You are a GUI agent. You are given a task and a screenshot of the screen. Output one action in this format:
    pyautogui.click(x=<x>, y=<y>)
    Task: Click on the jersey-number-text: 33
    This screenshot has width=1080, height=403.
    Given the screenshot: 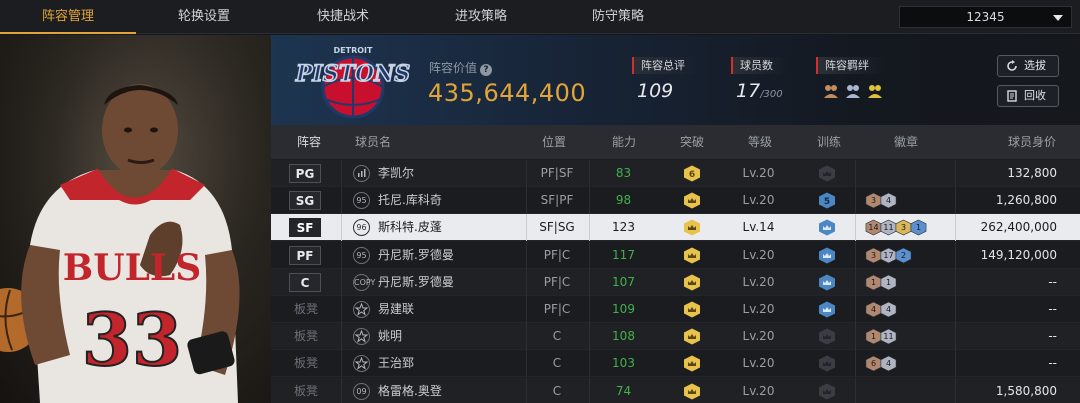 What is the action you would take?
    pyautogui.click(x=132, y=339)
    